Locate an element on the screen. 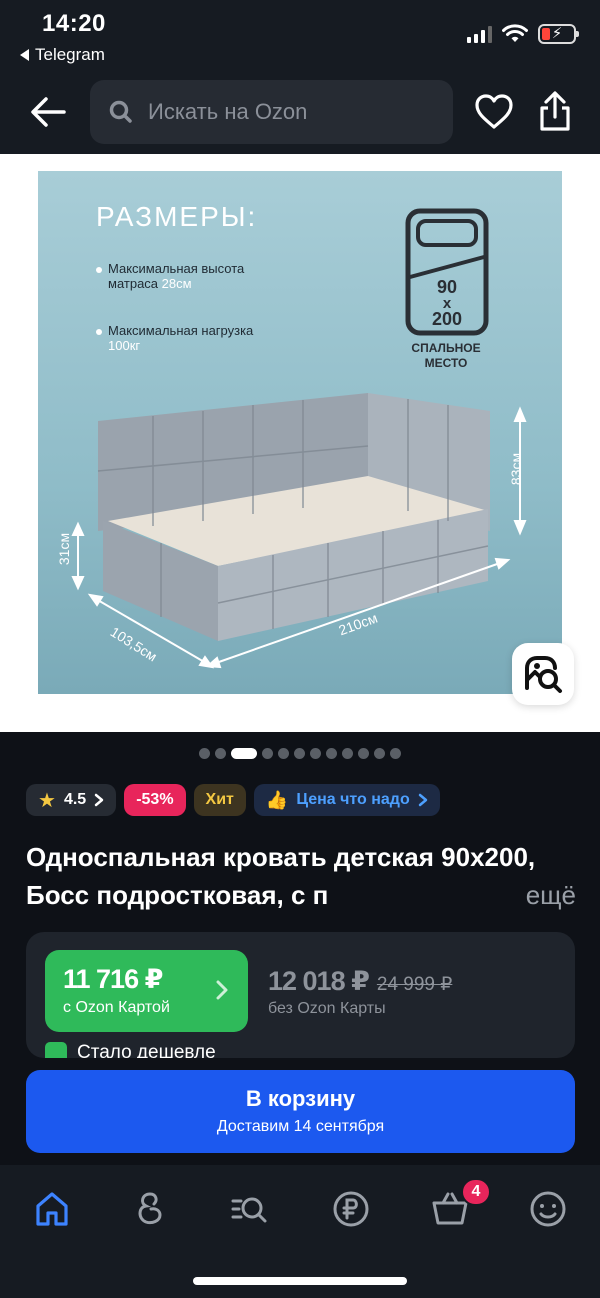  favorite-button is located at coordinates (494, 112).